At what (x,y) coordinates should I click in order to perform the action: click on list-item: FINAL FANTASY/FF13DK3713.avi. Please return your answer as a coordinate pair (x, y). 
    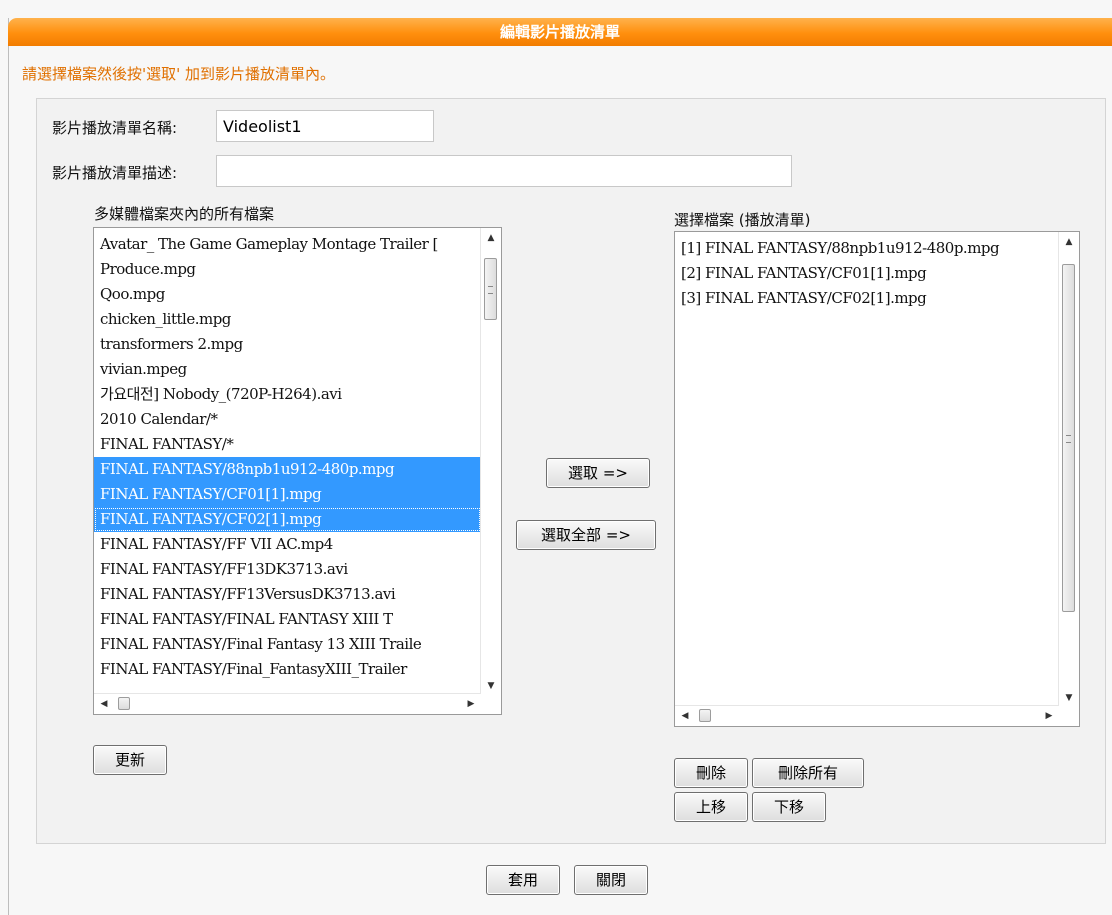
    Looking at the image, I should click on (287, 569).